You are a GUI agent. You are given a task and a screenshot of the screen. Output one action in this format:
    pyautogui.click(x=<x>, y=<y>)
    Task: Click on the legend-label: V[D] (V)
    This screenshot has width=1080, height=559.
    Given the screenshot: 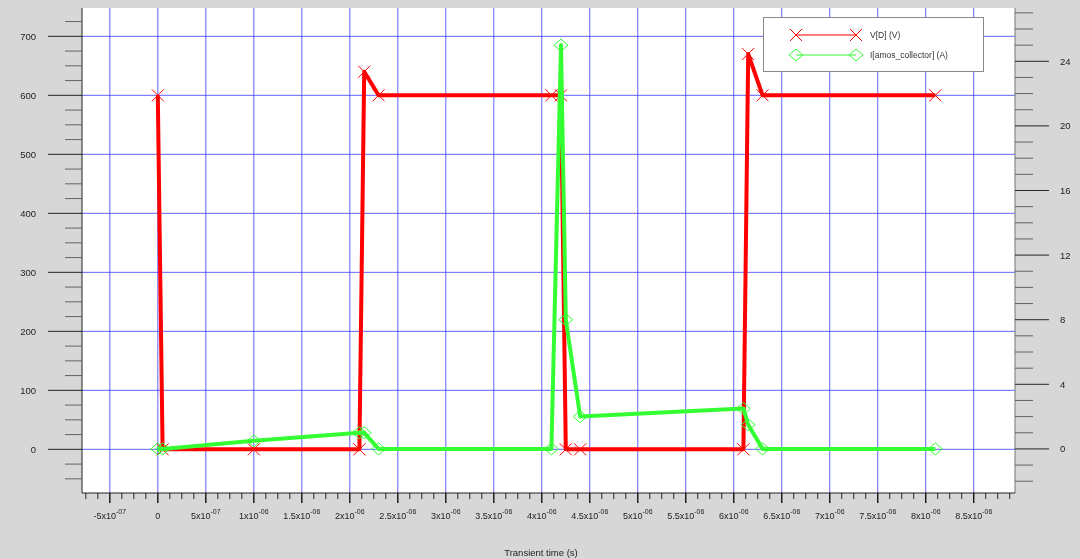 What is the action you would take?
    pyautogui.click(x=885, y=34)
    